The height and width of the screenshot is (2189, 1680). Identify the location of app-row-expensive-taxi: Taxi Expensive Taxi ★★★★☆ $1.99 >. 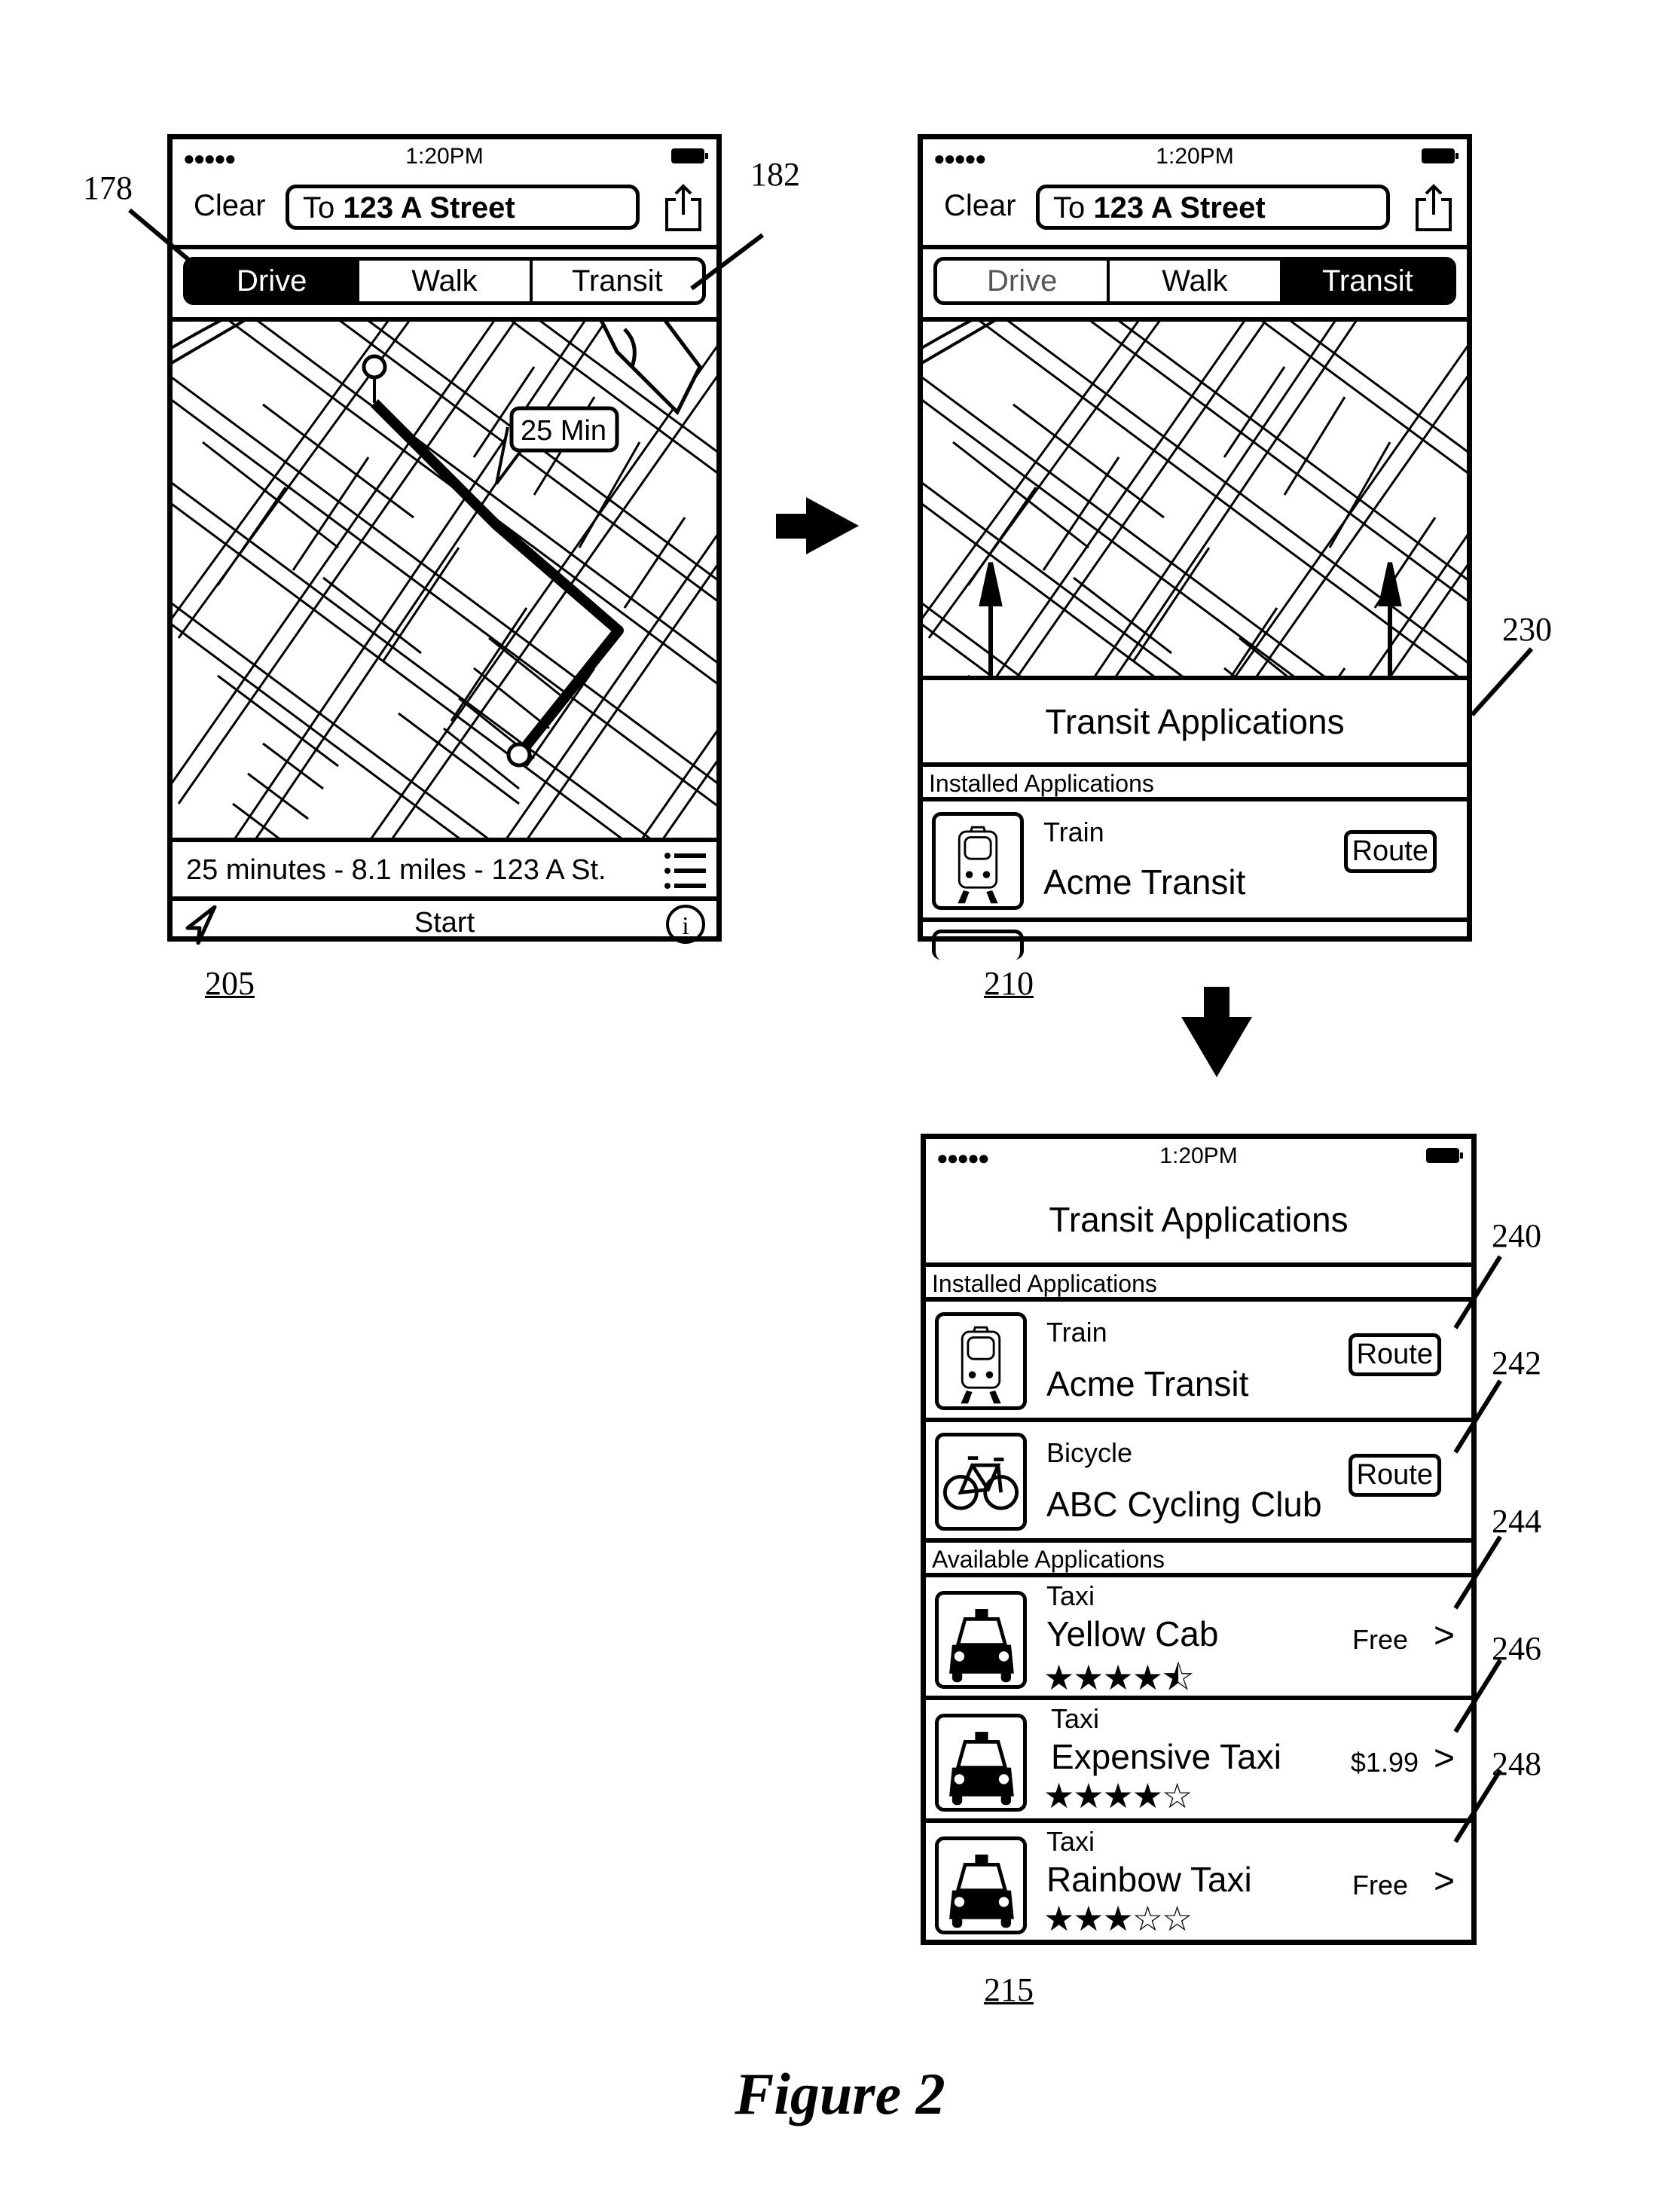
(1198, 1757).